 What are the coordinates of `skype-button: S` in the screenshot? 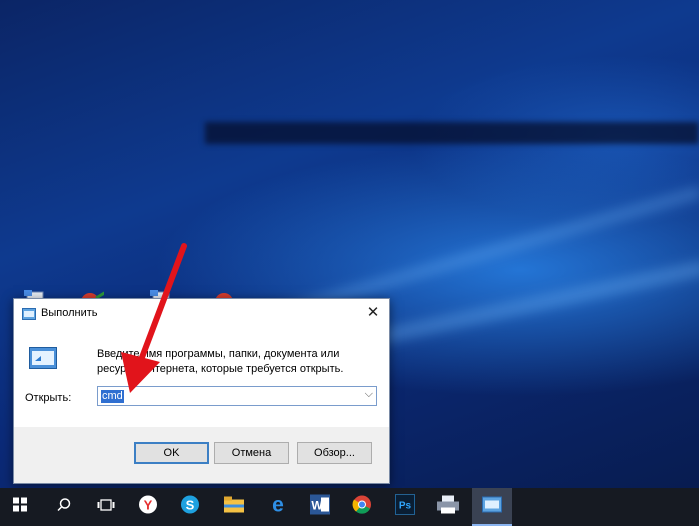 It's located at (190, 507).